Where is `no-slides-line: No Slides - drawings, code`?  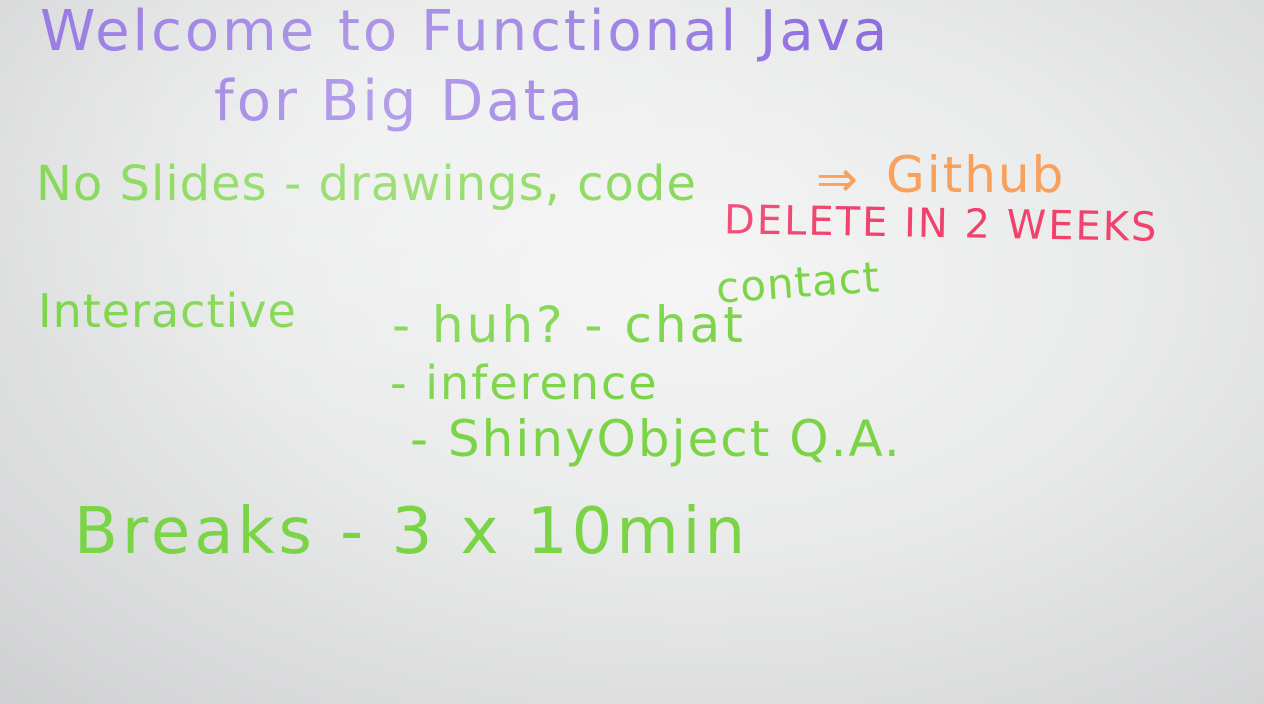 no-slides-line: No Slides - drawings, code is located at coordinates (366, 184).